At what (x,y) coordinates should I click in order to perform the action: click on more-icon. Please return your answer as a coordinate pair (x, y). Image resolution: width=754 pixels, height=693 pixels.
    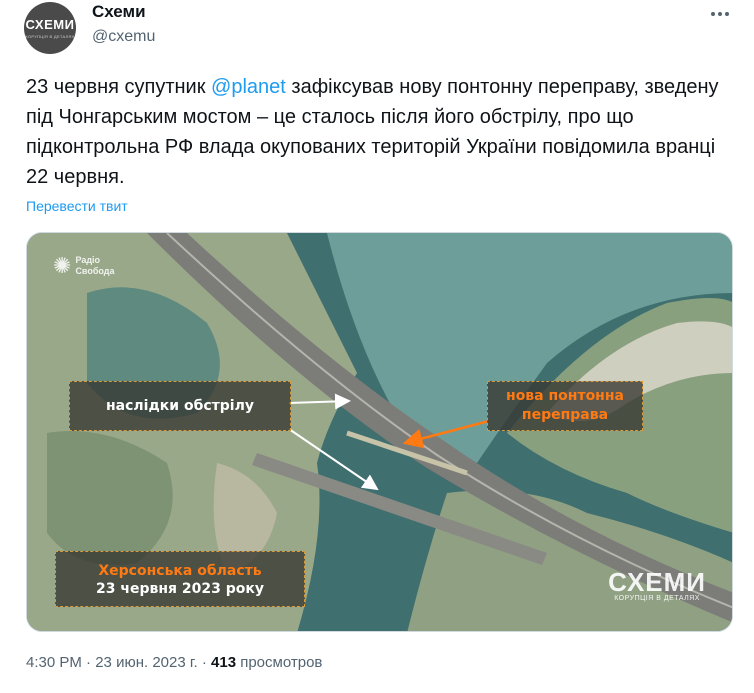
    Looking at the image, I should click on (720, 14).